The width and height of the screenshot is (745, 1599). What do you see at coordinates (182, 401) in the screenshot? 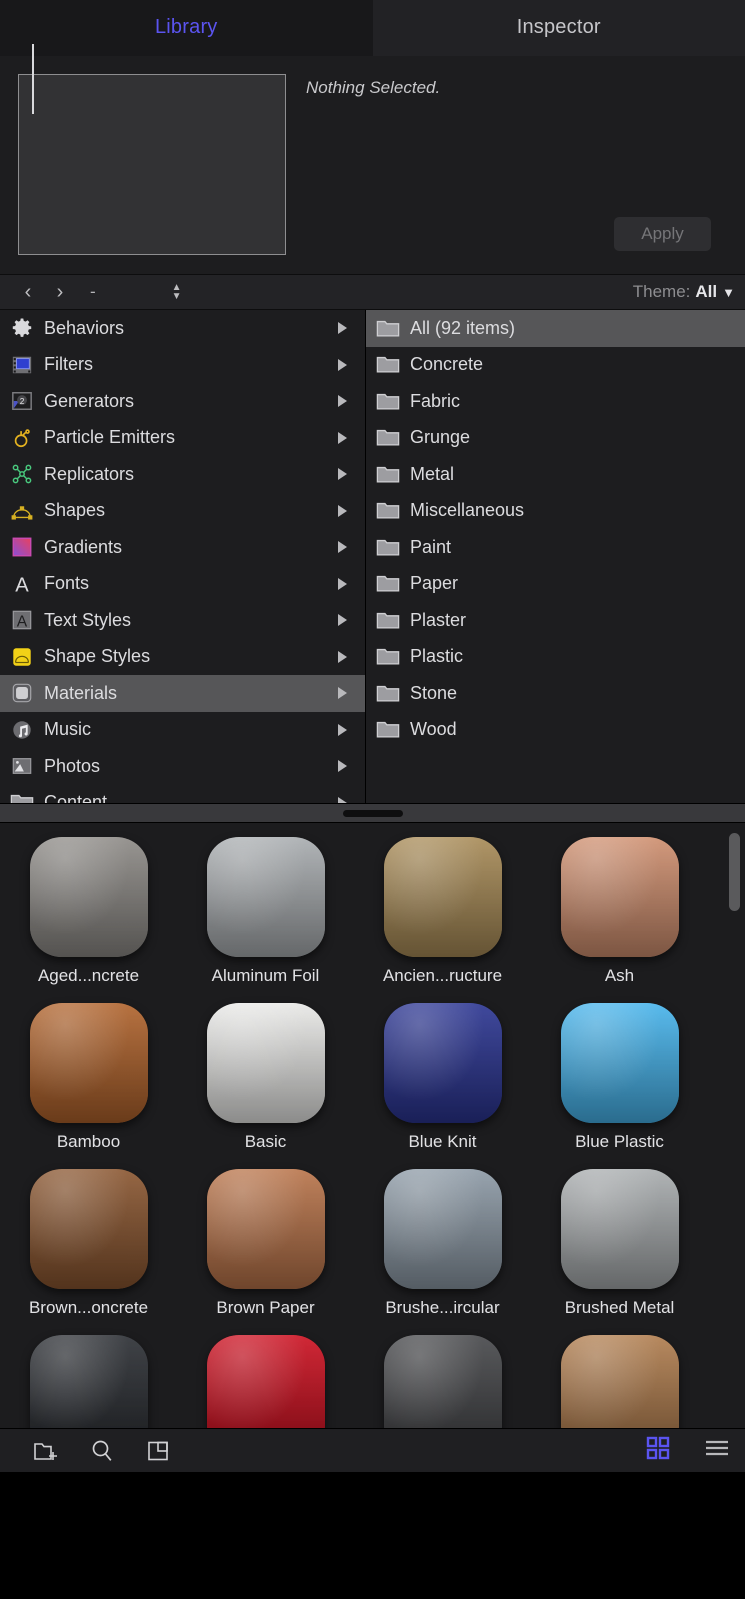
I see `sidebar-item-generators: 2 Generators` at bounding box center [182, 401].